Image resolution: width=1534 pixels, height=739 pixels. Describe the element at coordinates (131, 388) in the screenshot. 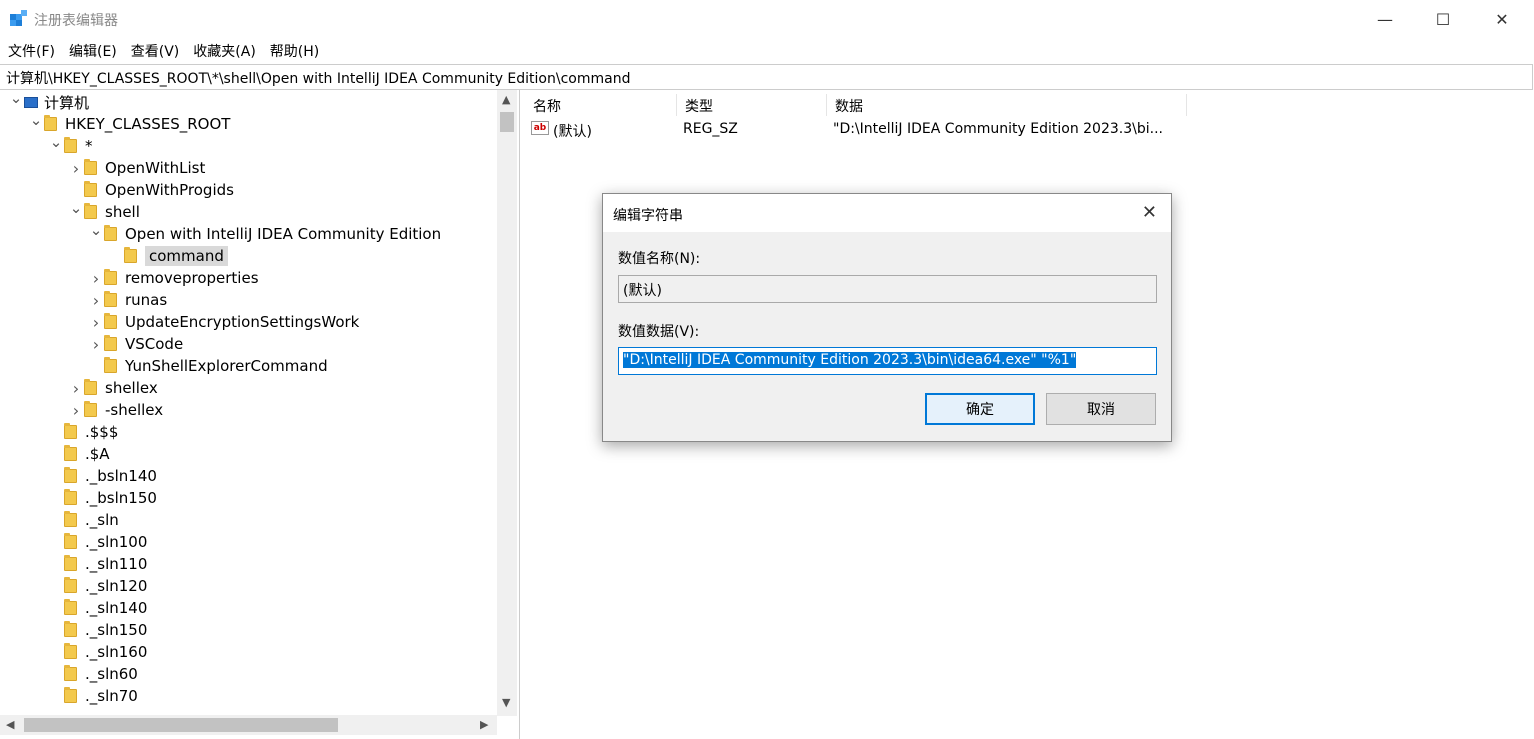

I see `tree-item-label: shellex` at that location.